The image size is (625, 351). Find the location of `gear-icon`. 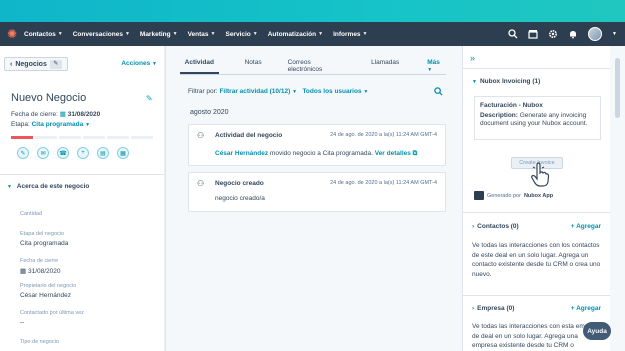

gear-icon is located at coordinates (553, 34).